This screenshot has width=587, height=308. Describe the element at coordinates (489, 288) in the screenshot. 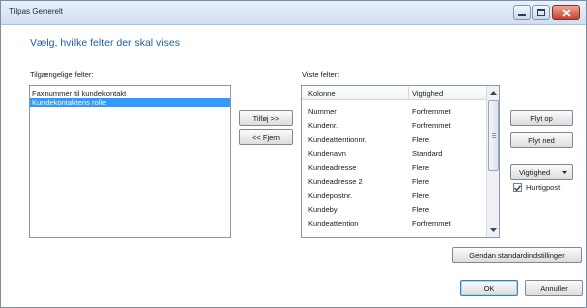

I see `ok-button: OK` at that location.